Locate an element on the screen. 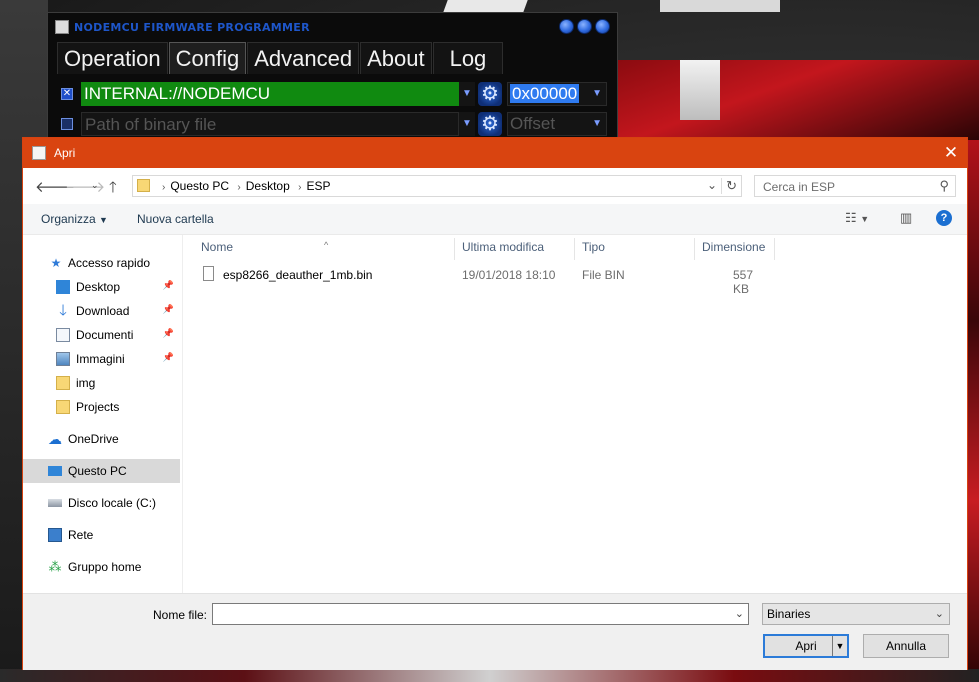  nav-homegroup: ⁂ Gruppo home is located at coordinates (101, 567).